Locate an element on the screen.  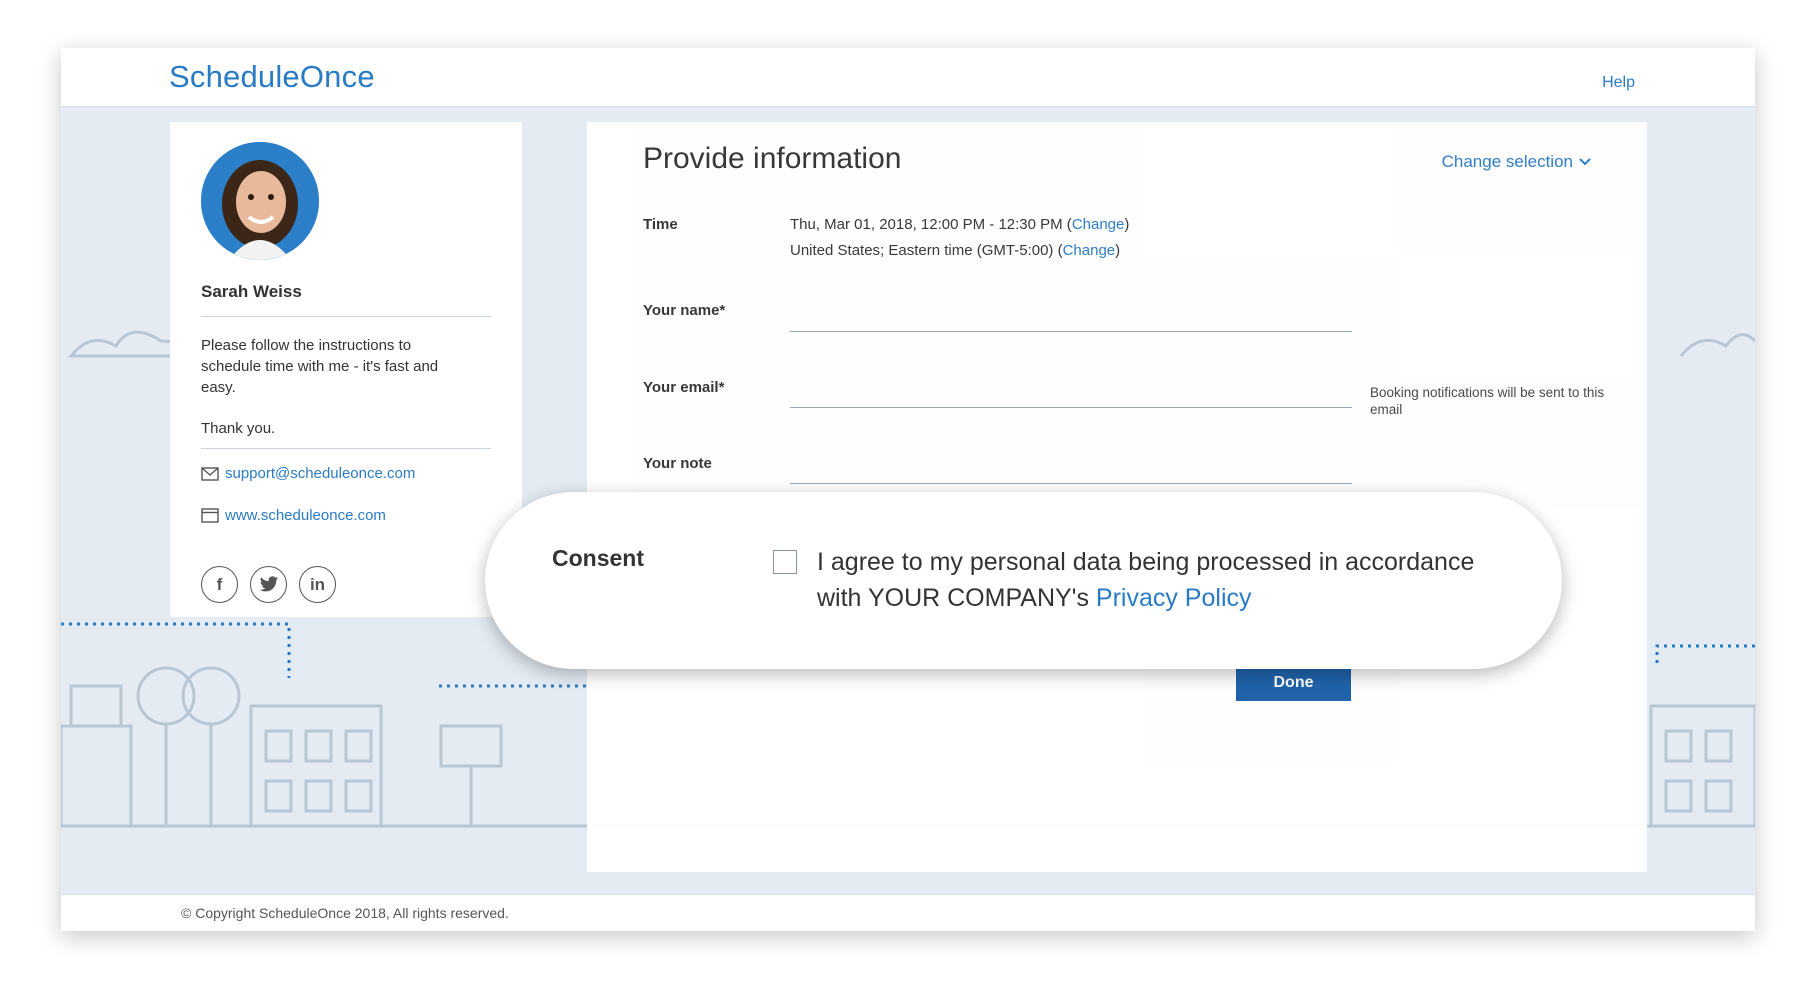
profile-name: Sarah Weiss is located at coordinates (251, 291).